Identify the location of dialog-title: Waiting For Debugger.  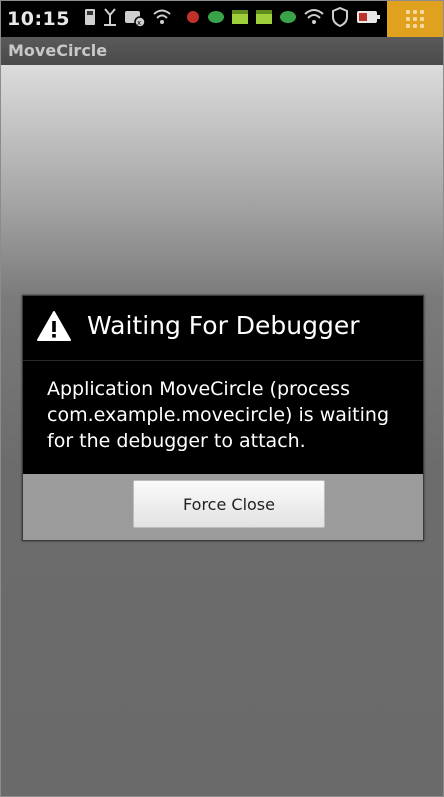
(223, 325).